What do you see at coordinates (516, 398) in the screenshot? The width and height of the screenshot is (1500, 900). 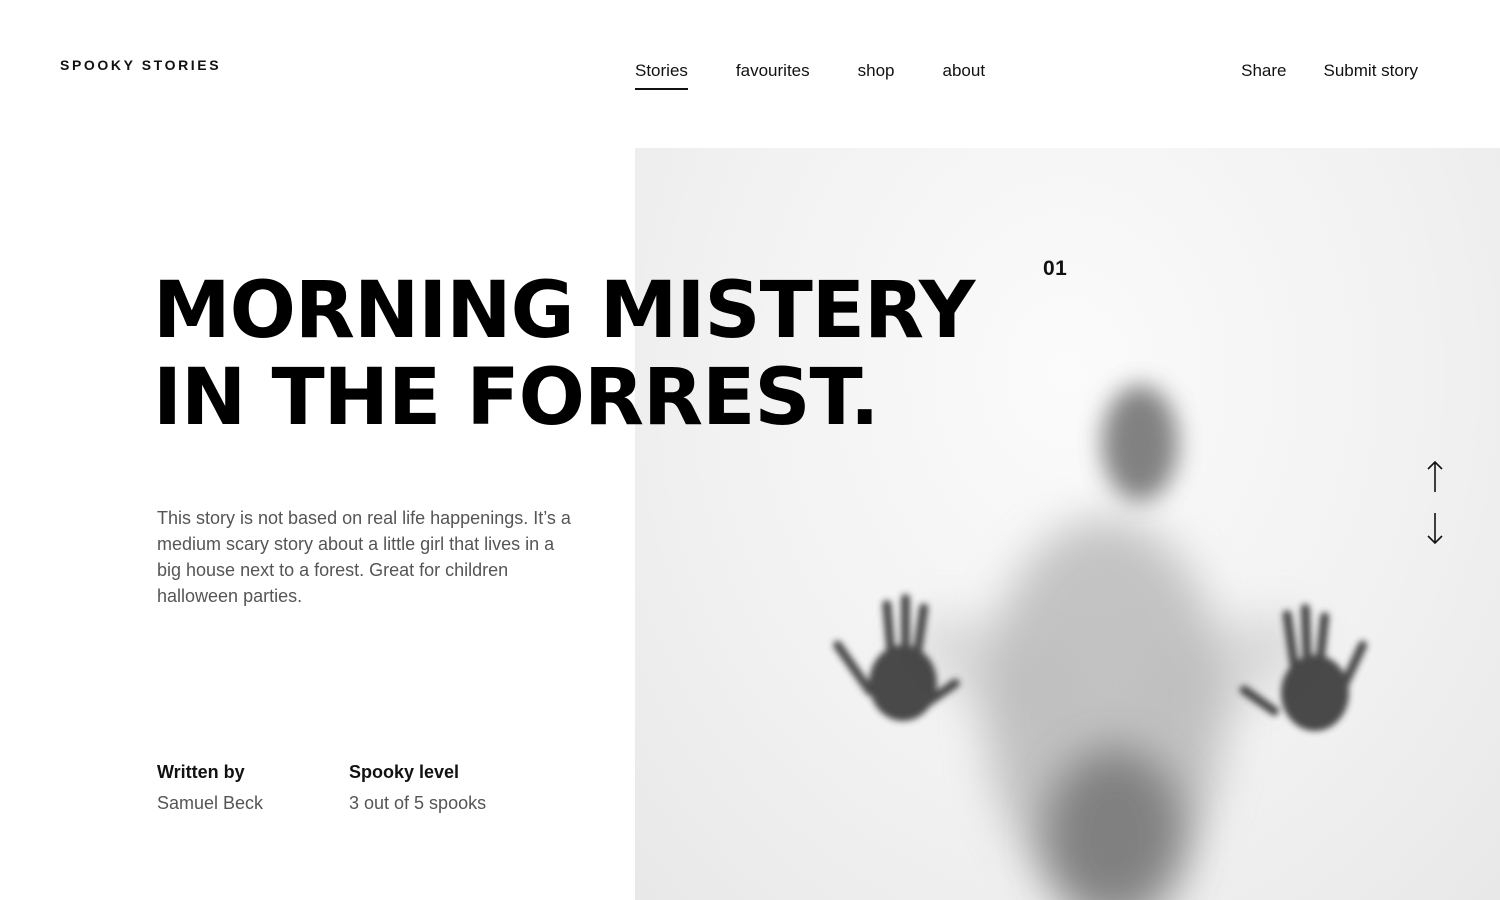 I see `story-title-line-2: IN THE FORREST.` at bounding box center [516, 398].